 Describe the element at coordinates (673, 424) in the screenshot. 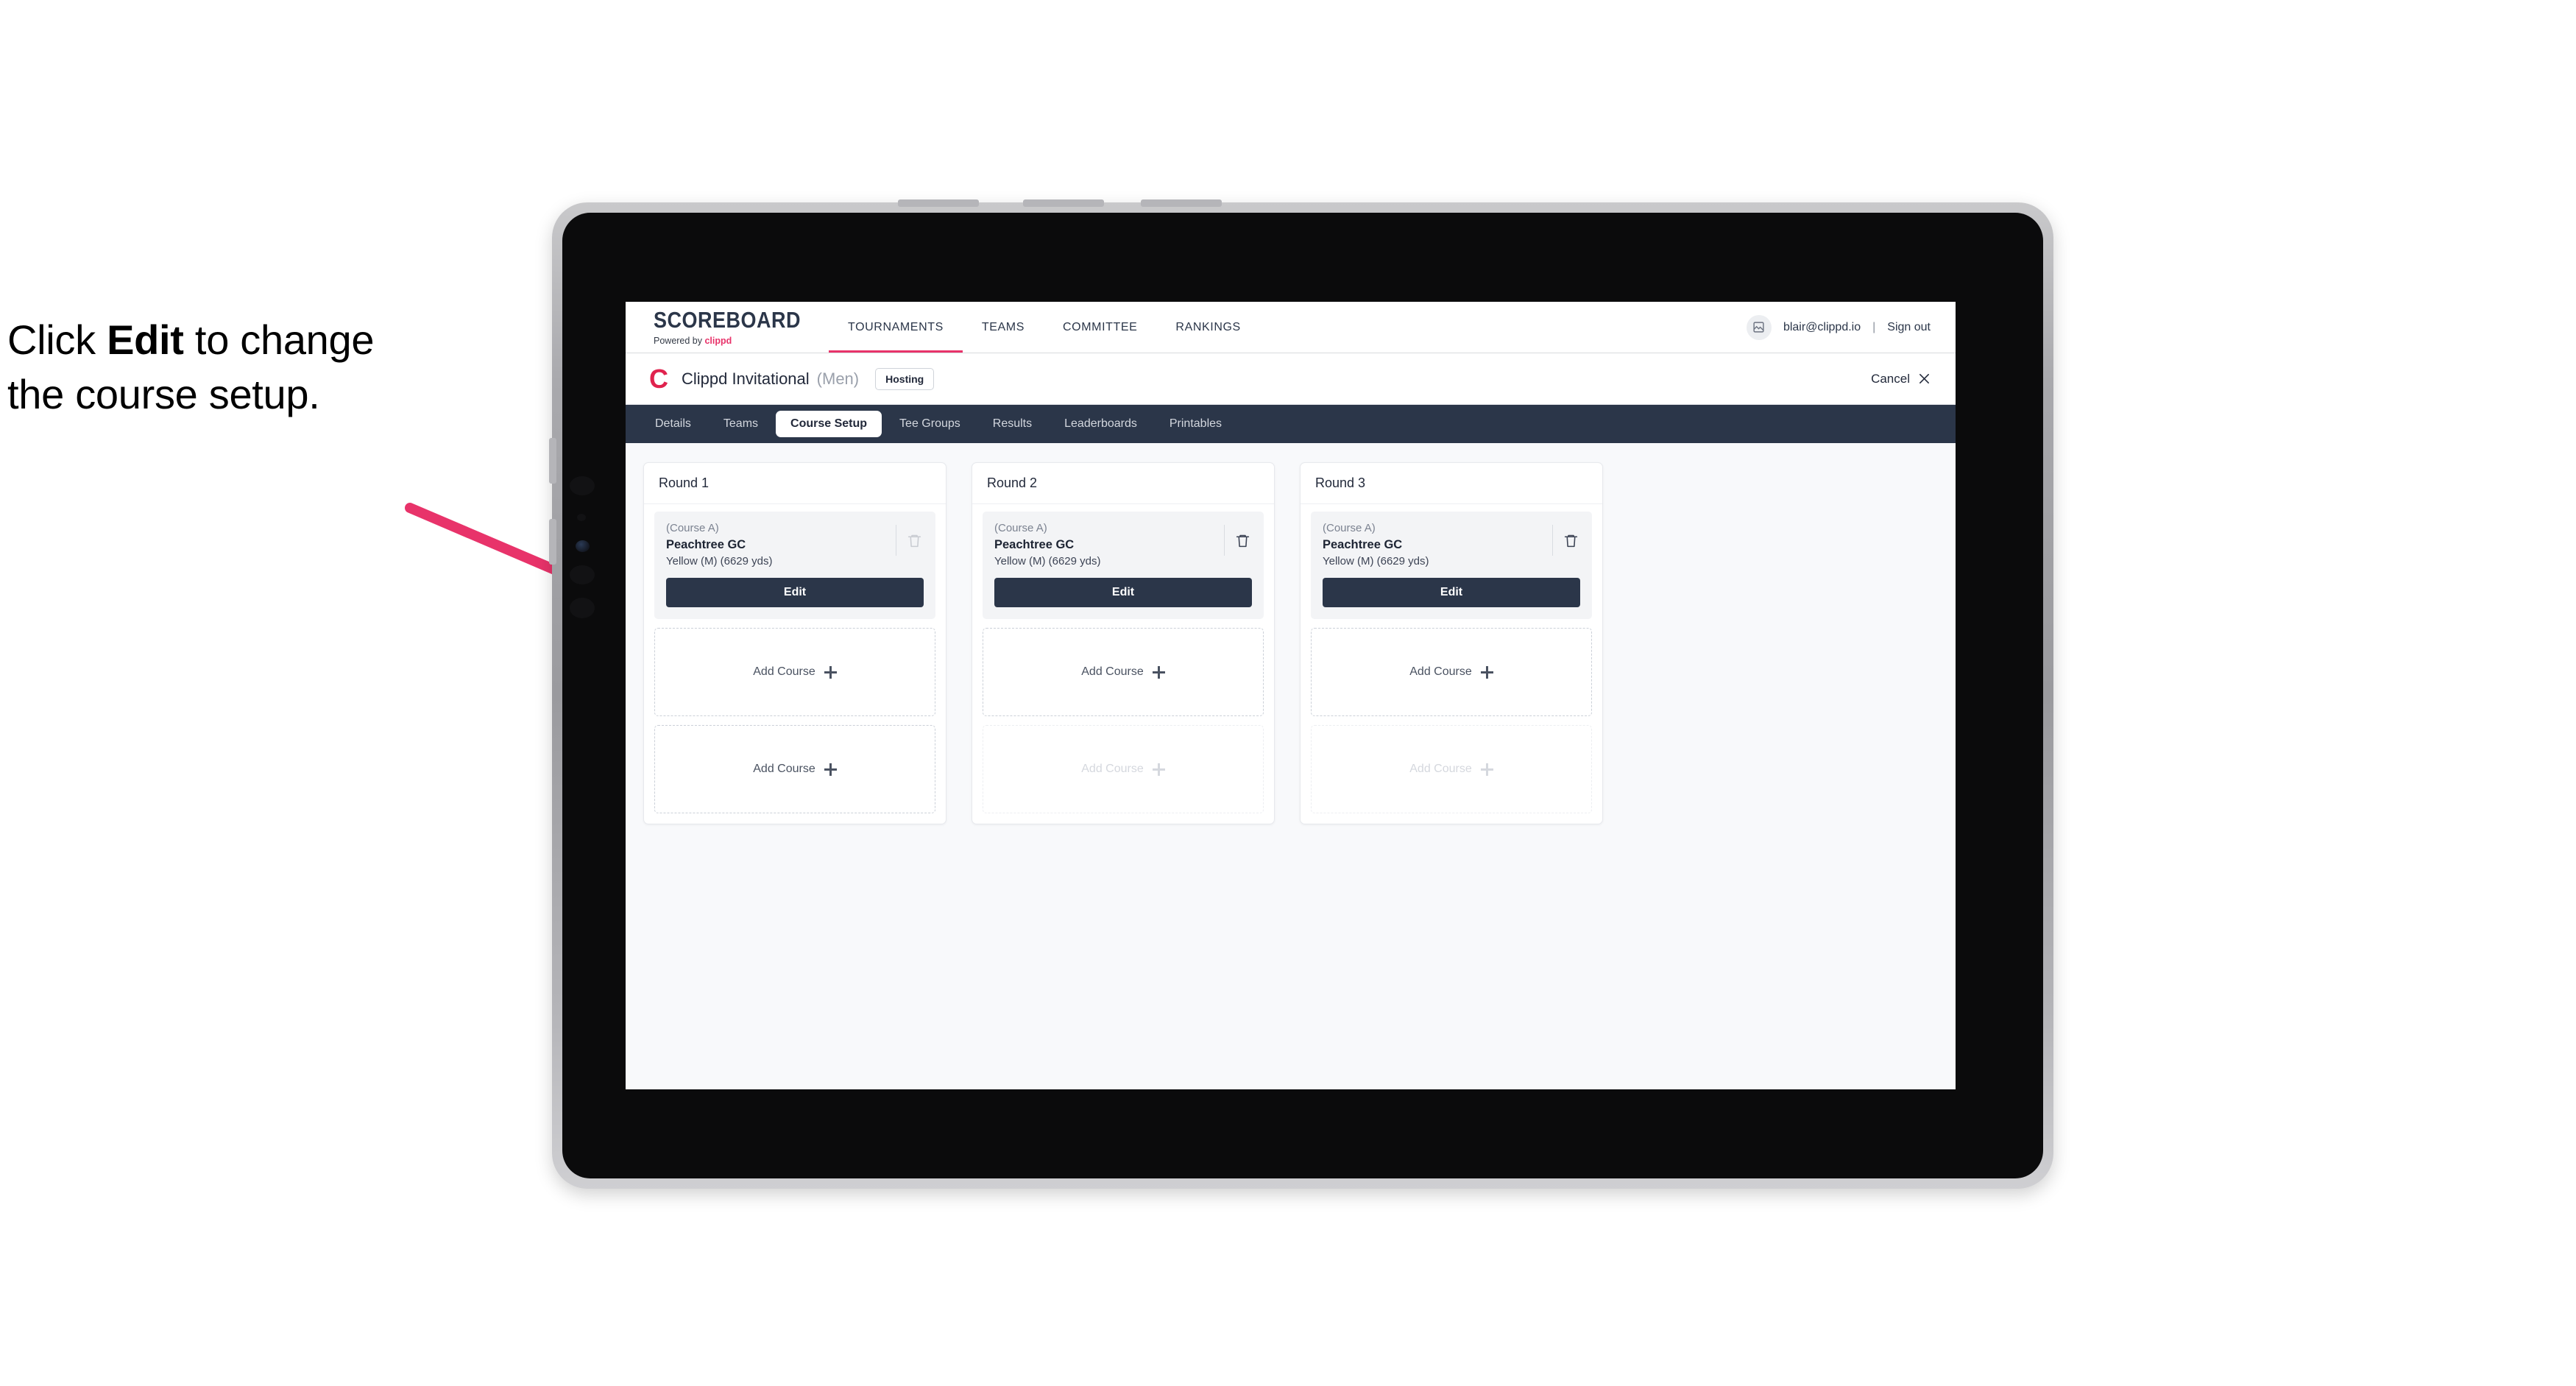

I see `tab-details: Details` at that location.